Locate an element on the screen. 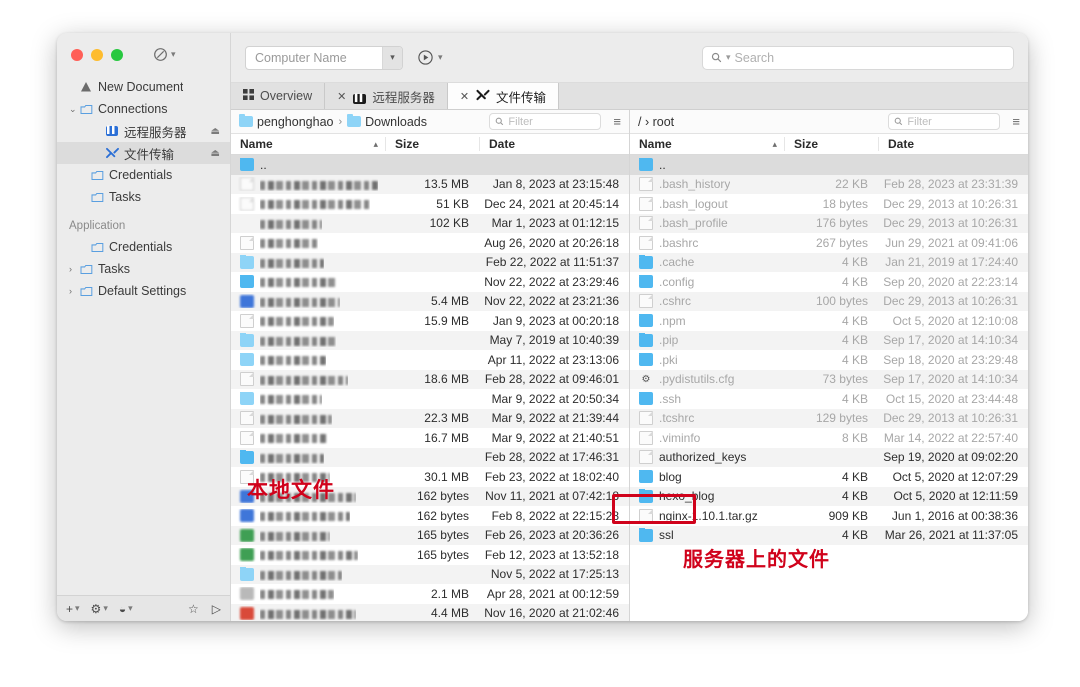 The height and width of the screenshot is (687, 1080). table-row: Nov 22, 2022 at 23:29:46 is located at coordinates (430, 282).